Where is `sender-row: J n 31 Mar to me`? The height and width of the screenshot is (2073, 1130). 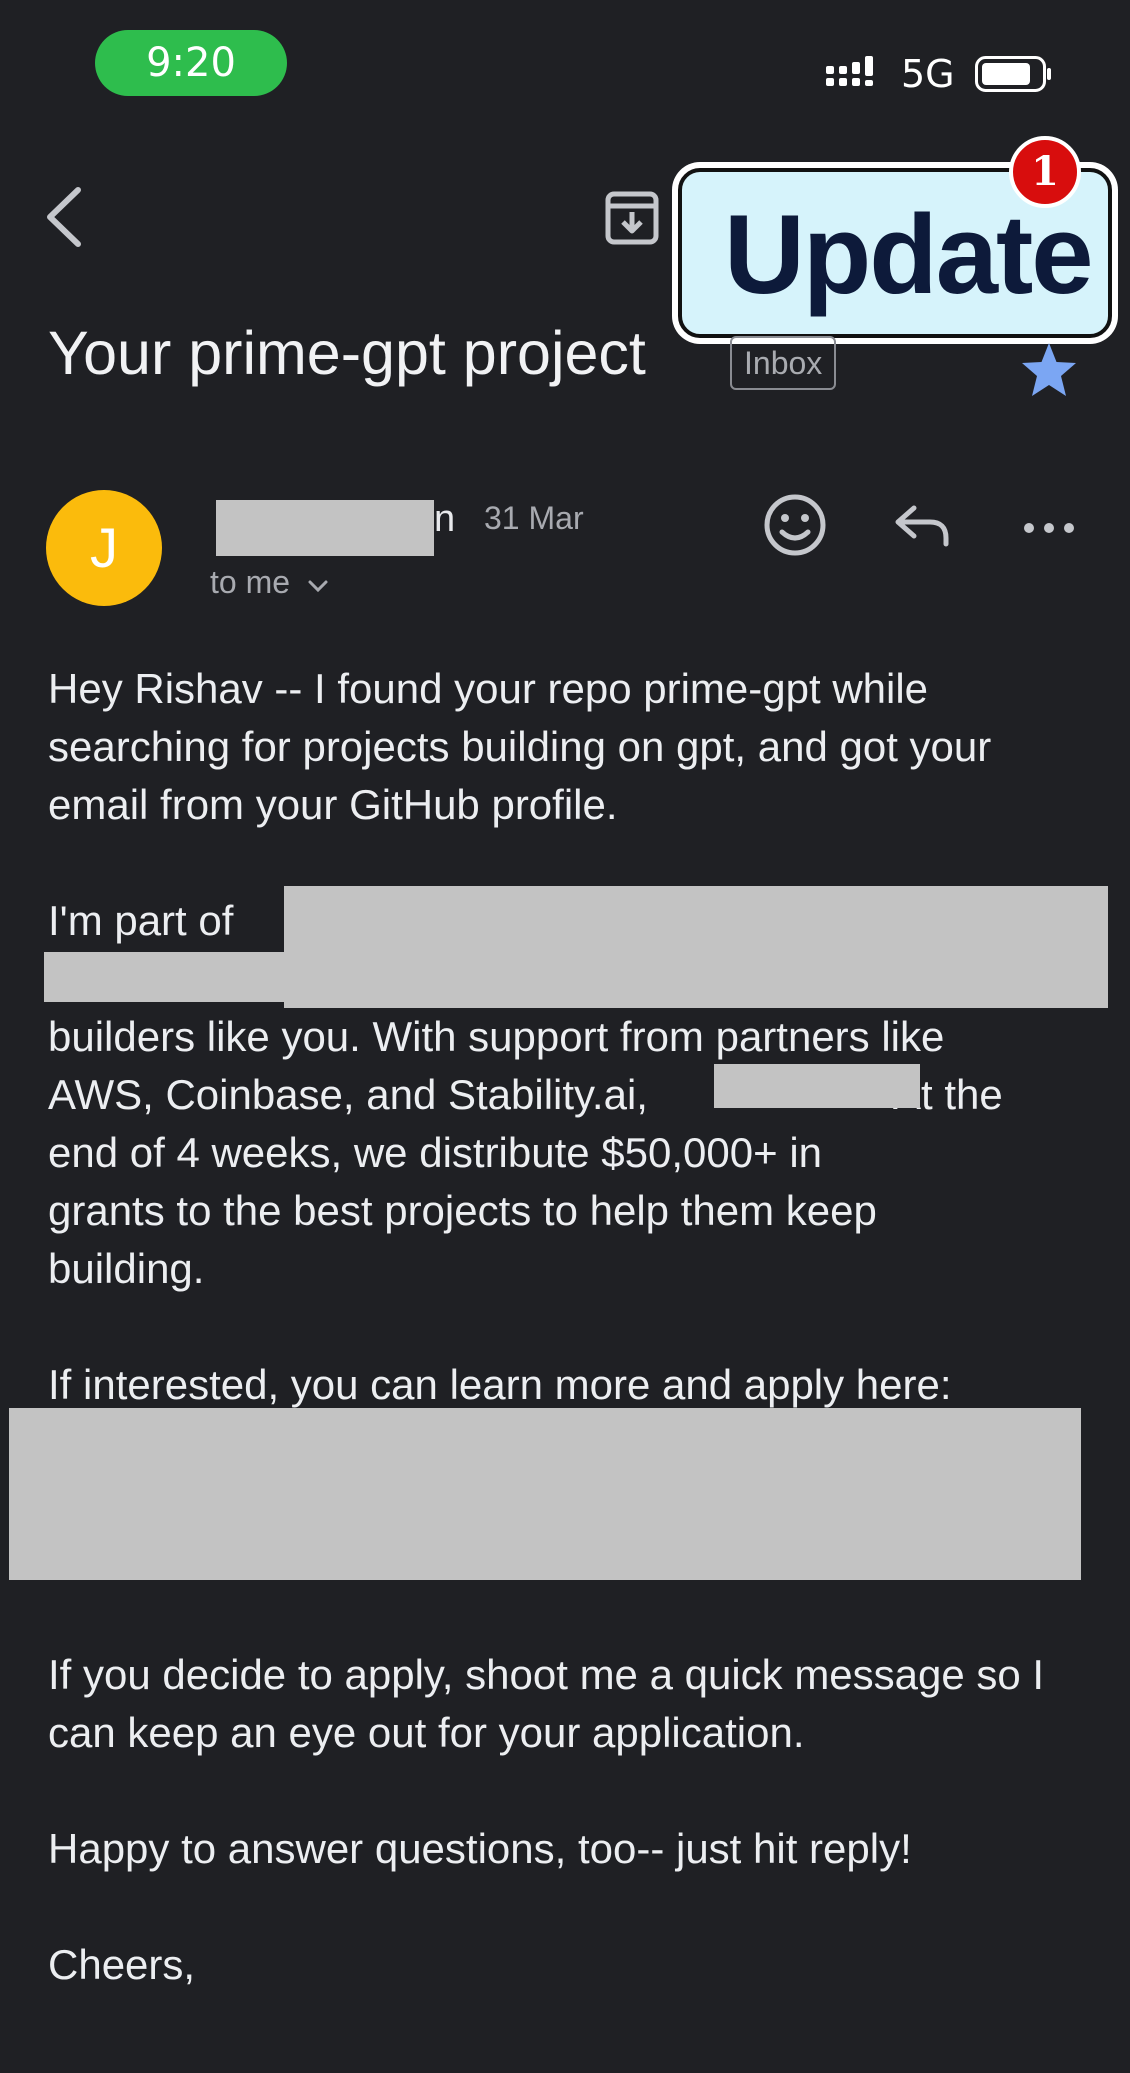 sender-row: J n 31 Mar to me is located at coordinates (565, 560).